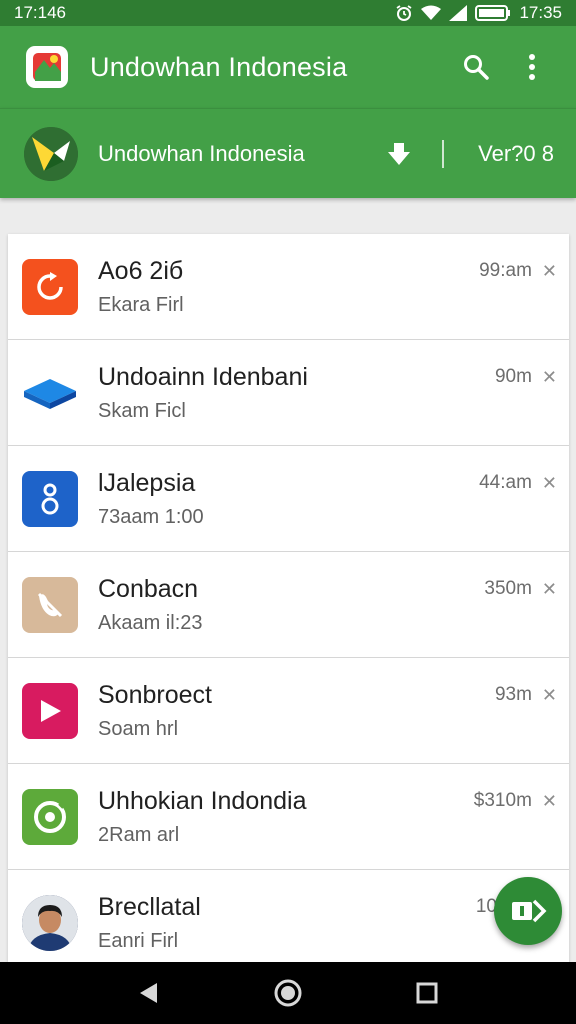  I want to click on app-logo-icon, so click(47, 67).